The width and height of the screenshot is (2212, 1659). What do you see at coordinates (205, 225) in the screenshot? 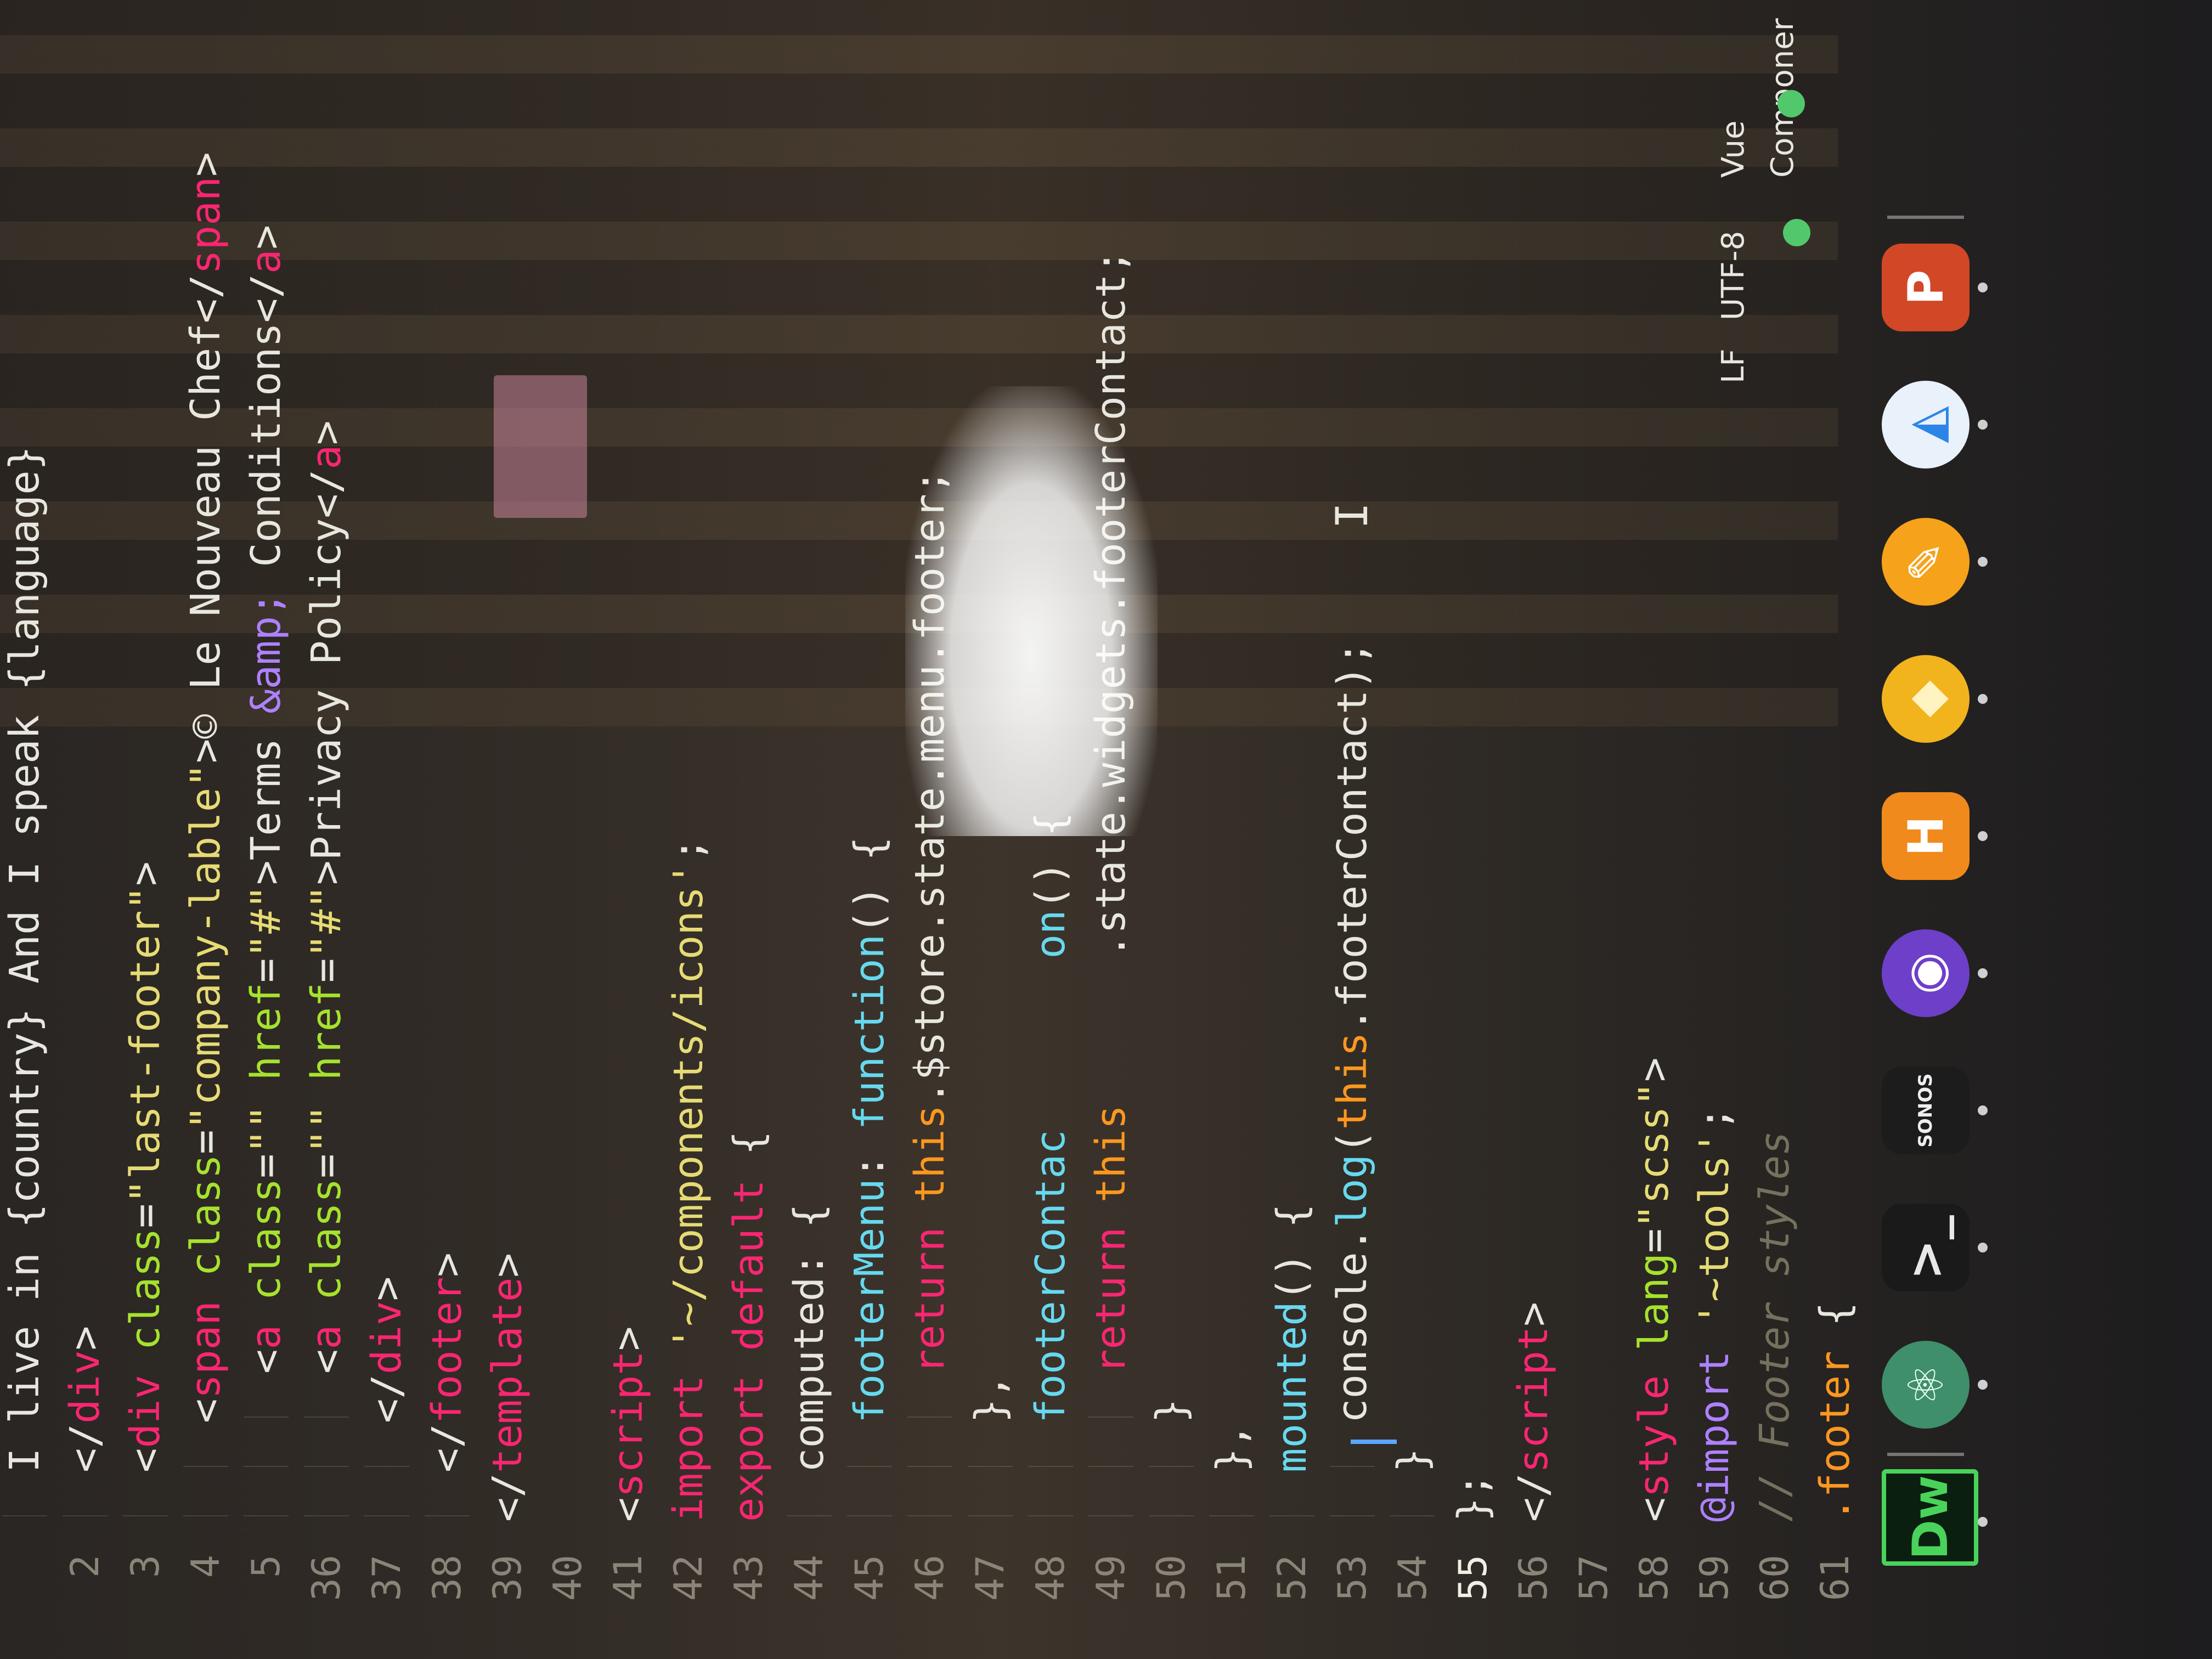
I see `code-token: span` at bounding box center [205, 225].